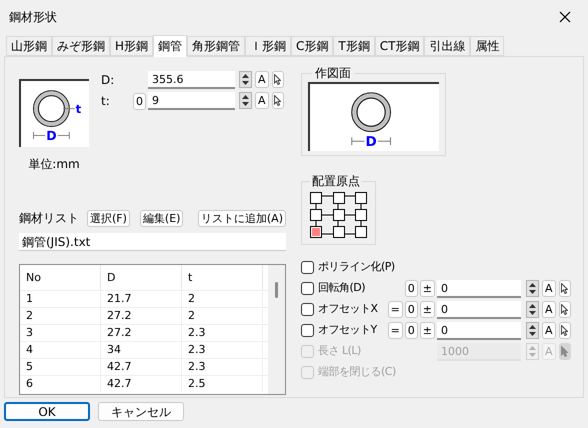  I want to click on tab: 角形鋼管, so click(216, 46).